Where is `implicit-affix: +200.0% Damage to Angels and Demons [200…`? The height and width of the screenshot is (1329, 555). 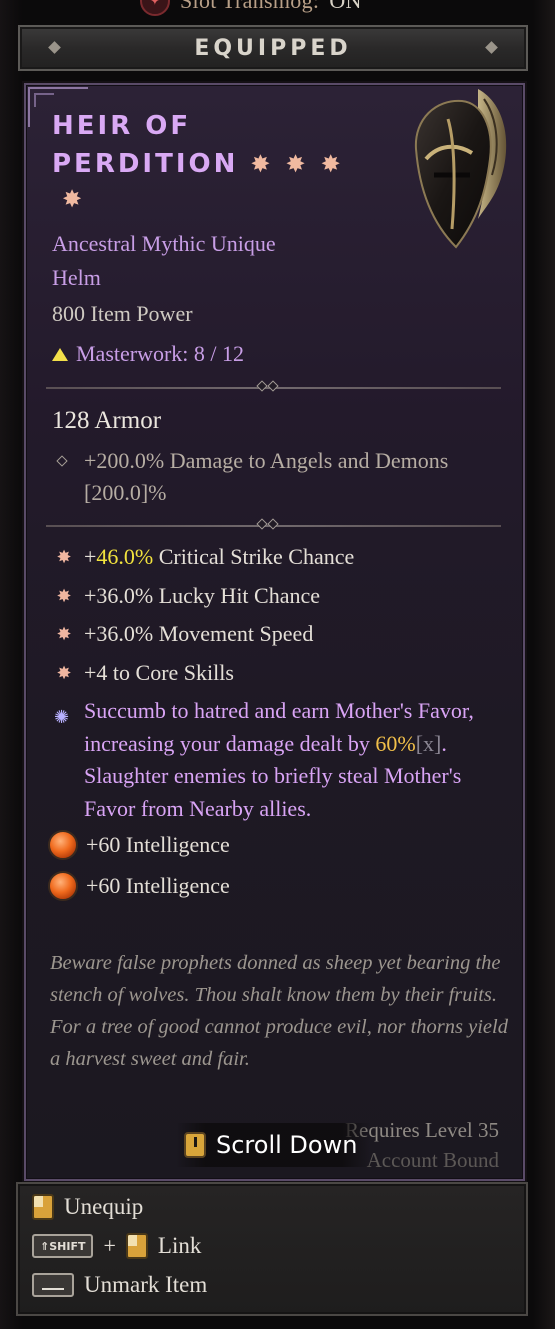
implicit-affix: +200.0% Damage to Angels and Demons [200… is located at coordinates (272, 477).